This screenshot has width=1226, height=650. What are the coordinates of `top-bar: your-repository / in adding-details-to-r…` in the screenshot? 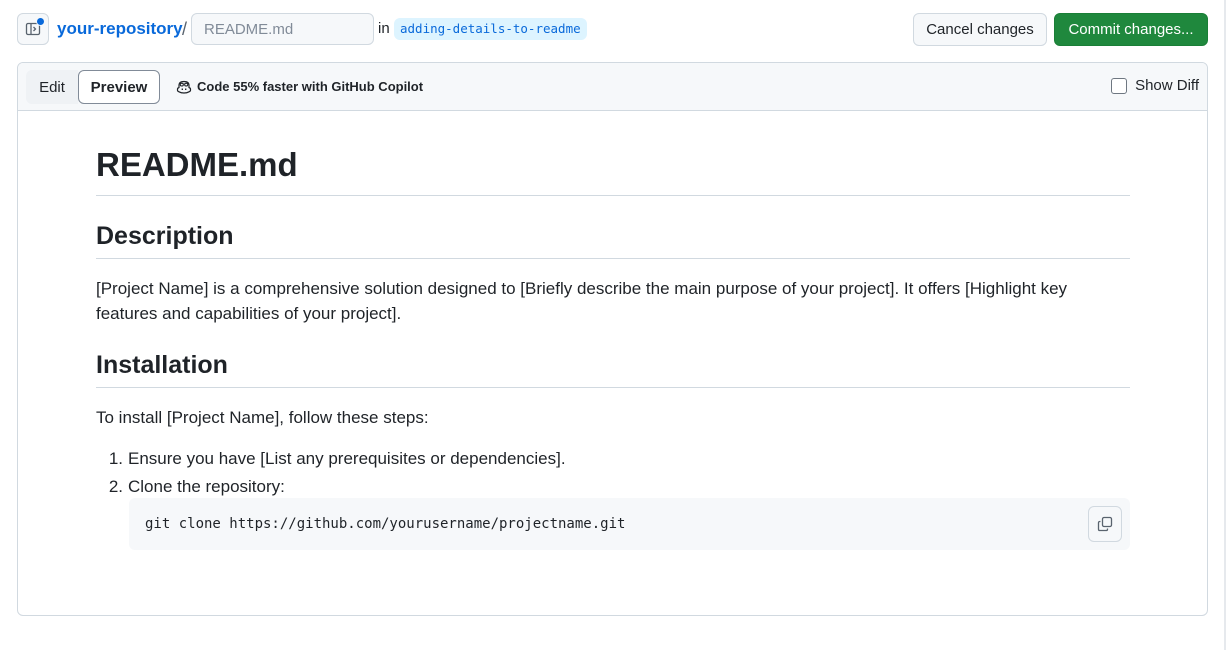 It's located at (613, 29).